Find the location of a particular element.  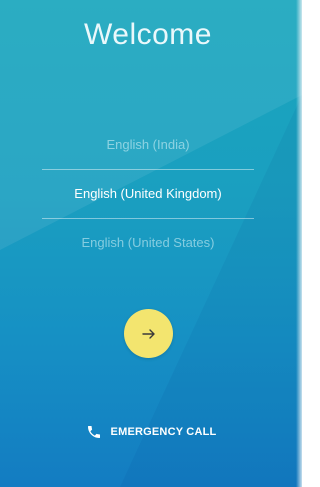

welcome-title: Welcome is located at coordinates (148, 34).